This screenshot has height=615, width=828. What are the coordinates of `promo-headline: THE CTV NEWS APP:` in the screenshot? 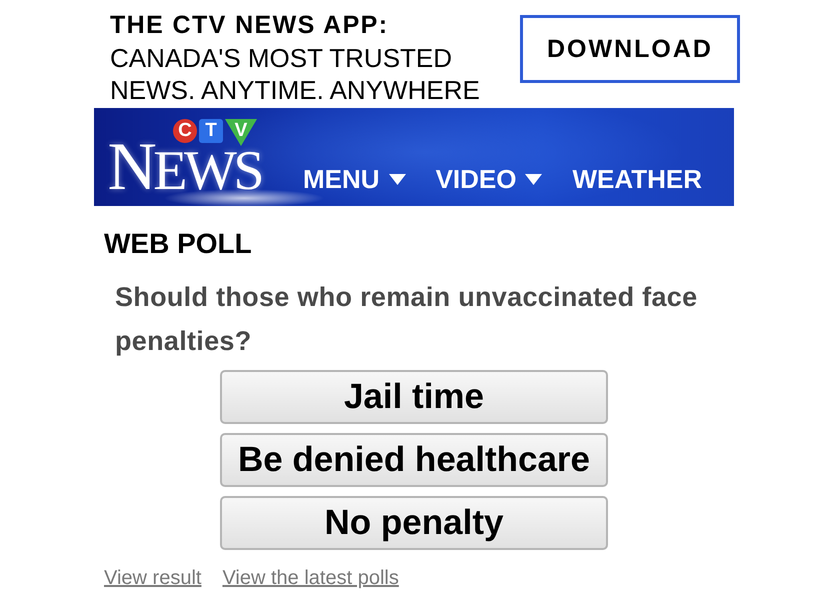 It's located at (250, 25).